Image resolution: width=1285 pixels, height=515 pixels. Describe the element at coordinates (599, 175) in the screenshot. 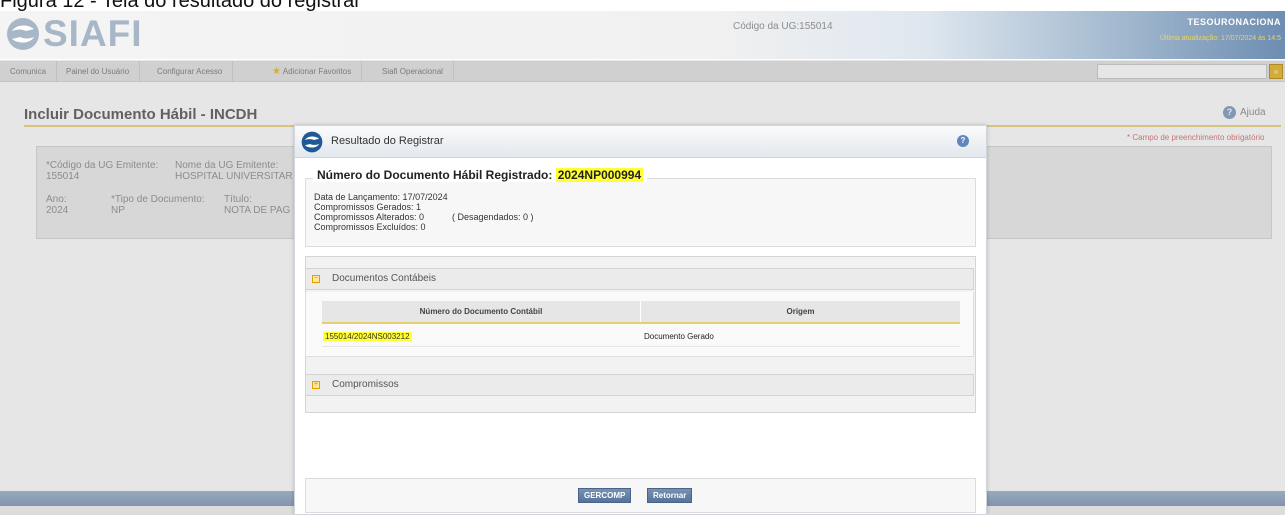

I see `documento-registrado-number: 2024NP000994` at that location.